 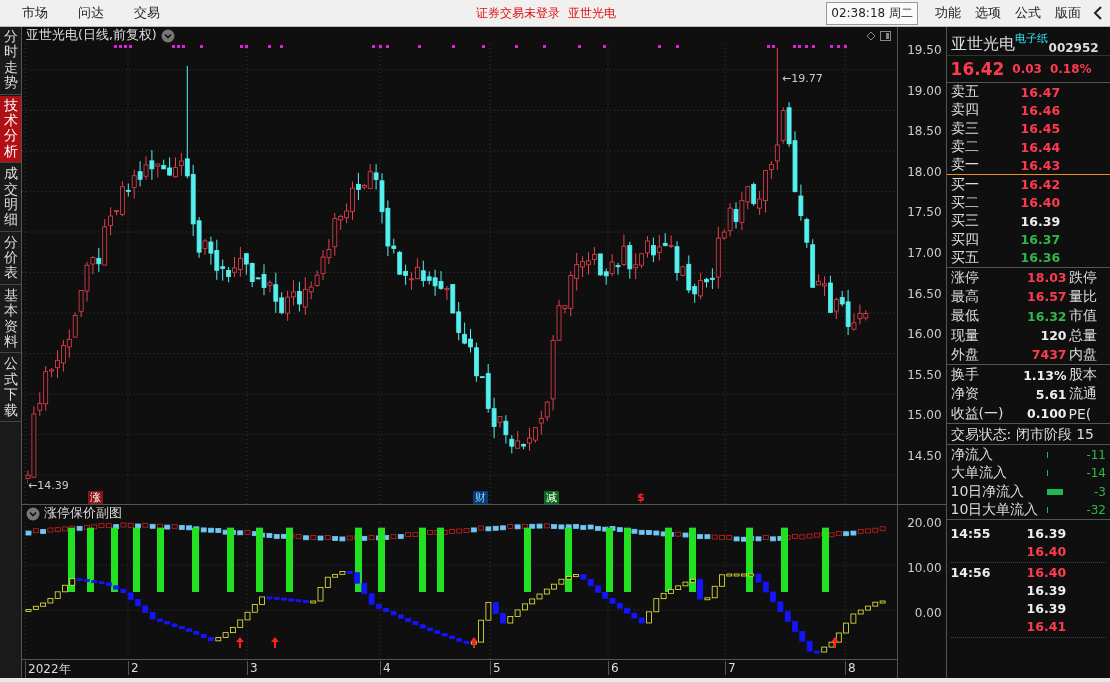 What do you see at coordinates (1096, 473) in the screenshot?
I see `flow-value: -14` at bounding box center [1096, 473].